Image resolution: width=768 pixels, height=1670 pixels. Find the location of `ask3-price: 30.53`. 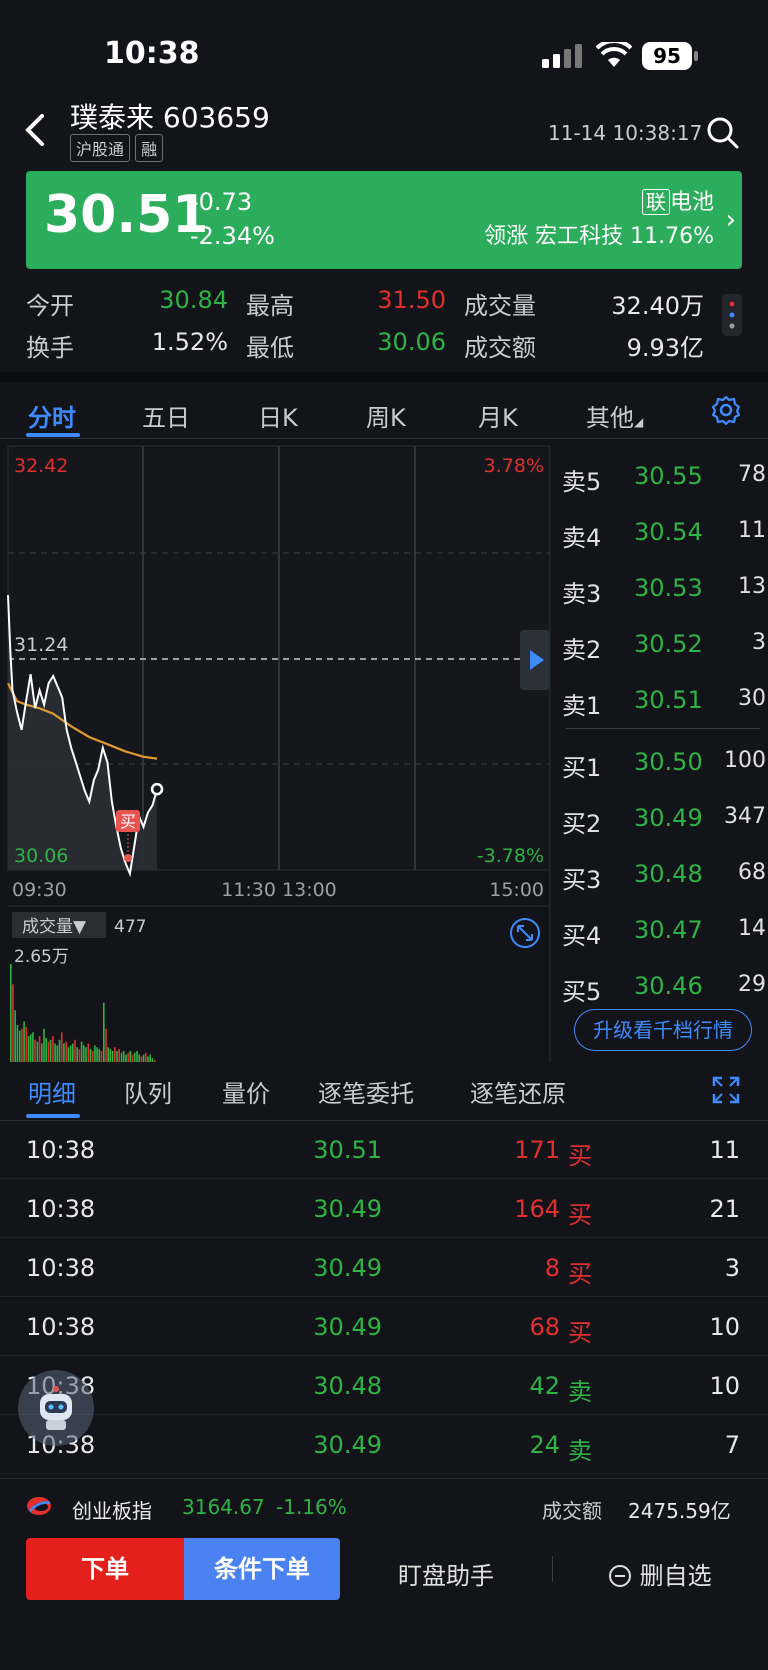

ask3-price: 30.53 is located at coordinates (668, 588).